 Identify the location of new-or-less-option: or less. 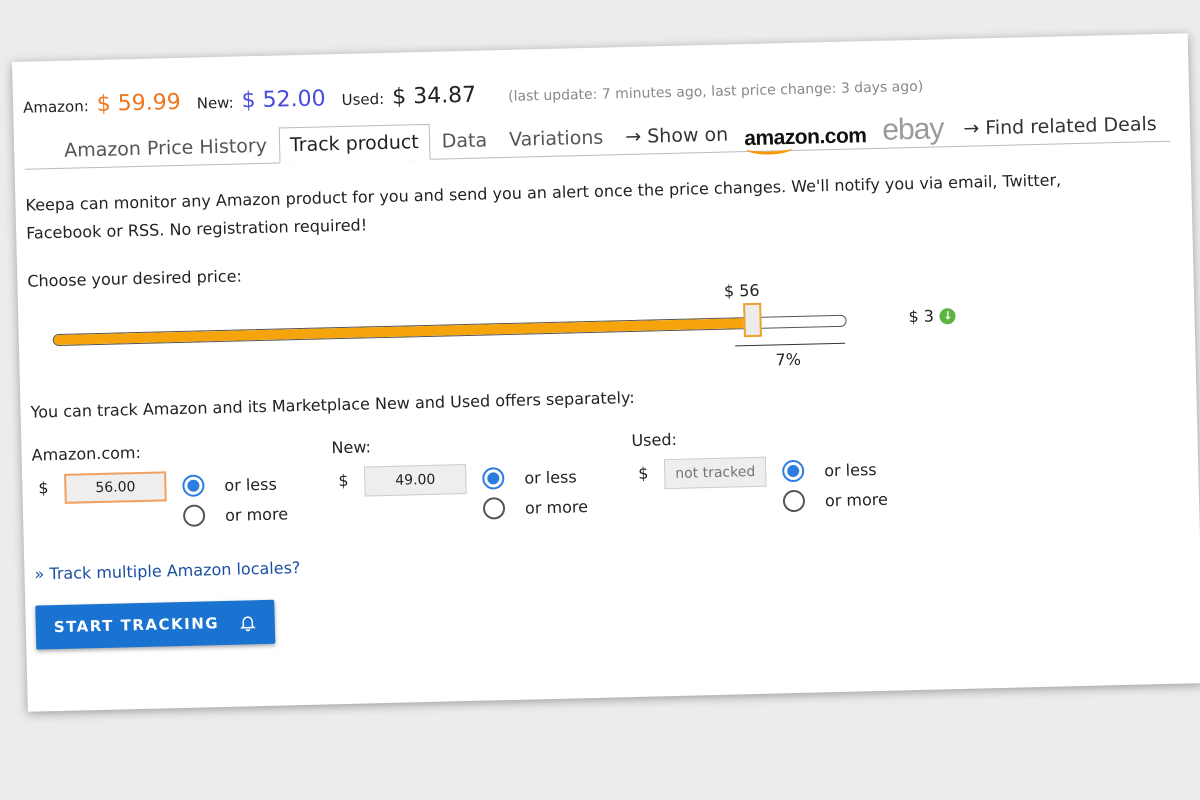
(535, 477).